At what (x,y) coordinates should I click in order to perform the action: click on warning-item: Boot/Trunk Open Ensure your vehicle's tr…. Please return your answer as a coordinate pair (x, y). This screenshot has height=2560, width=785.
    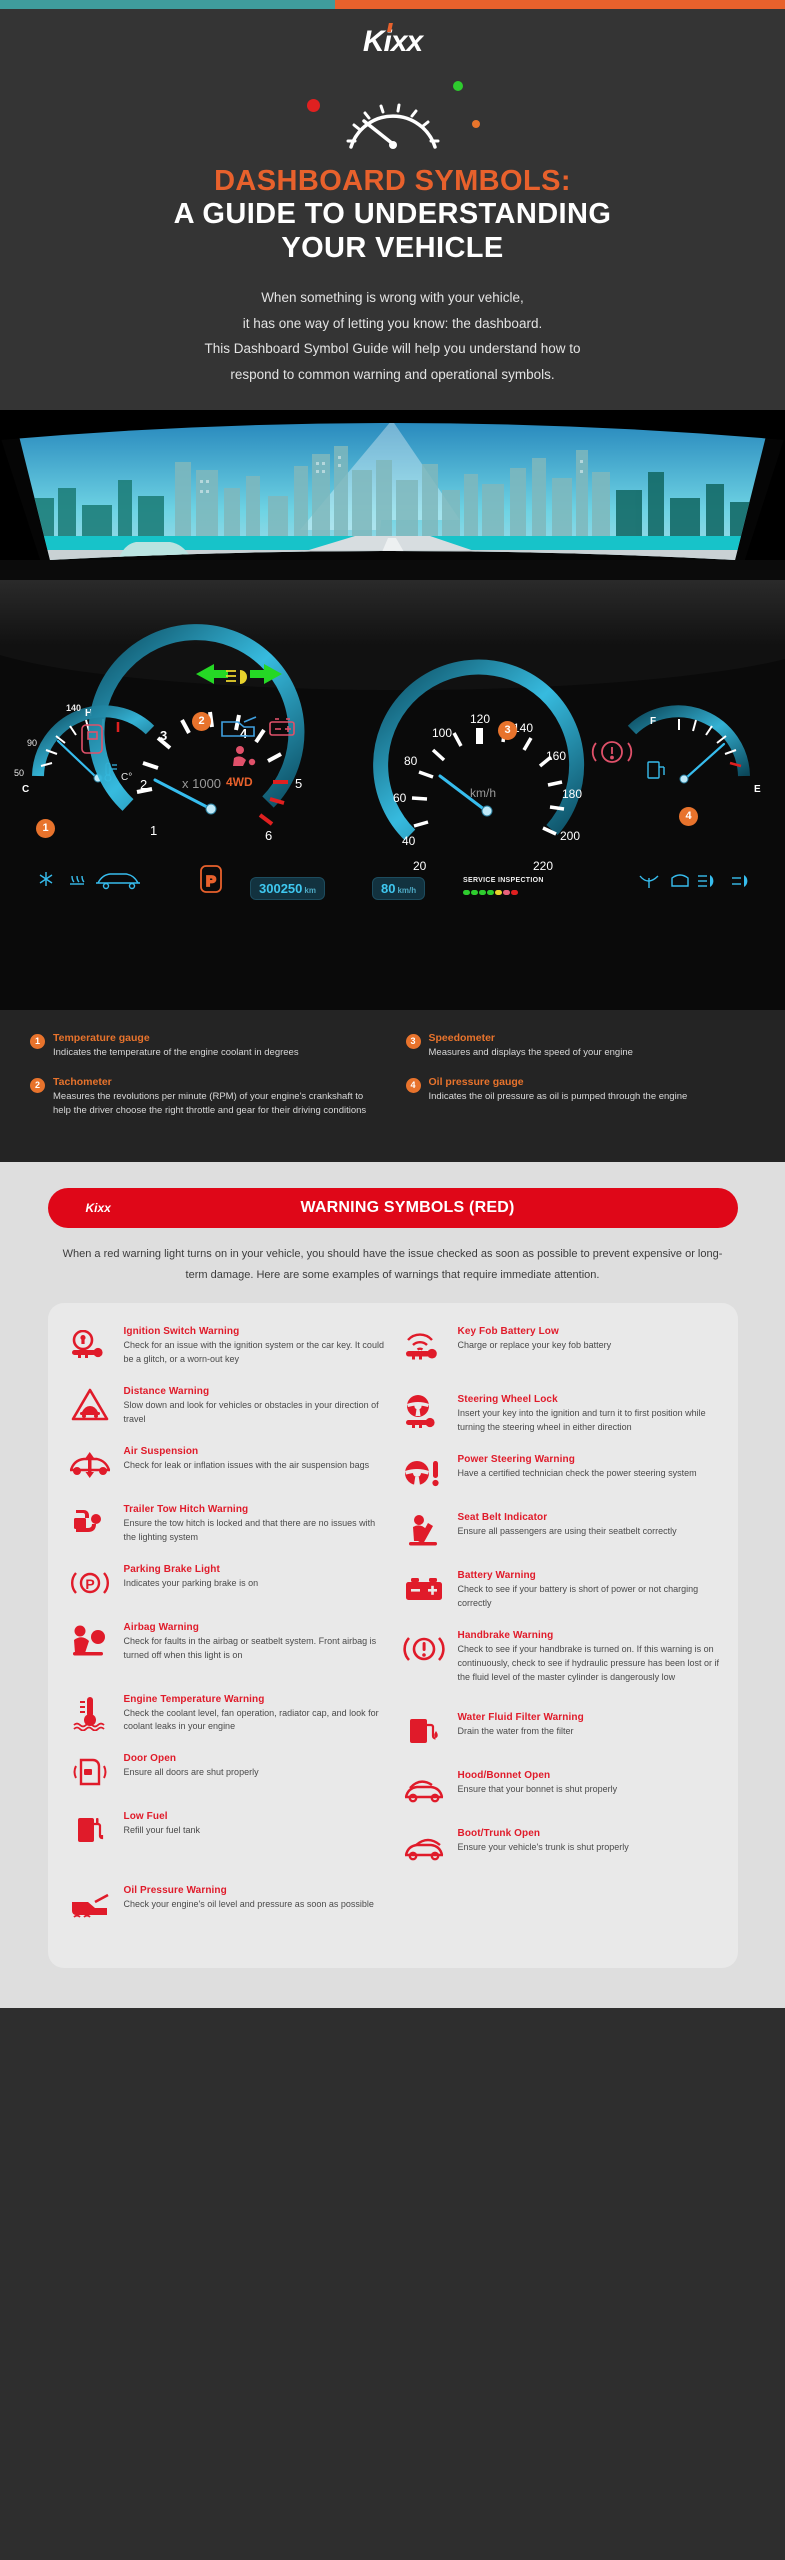
    Looking at the image, I should click on (560, 1847).